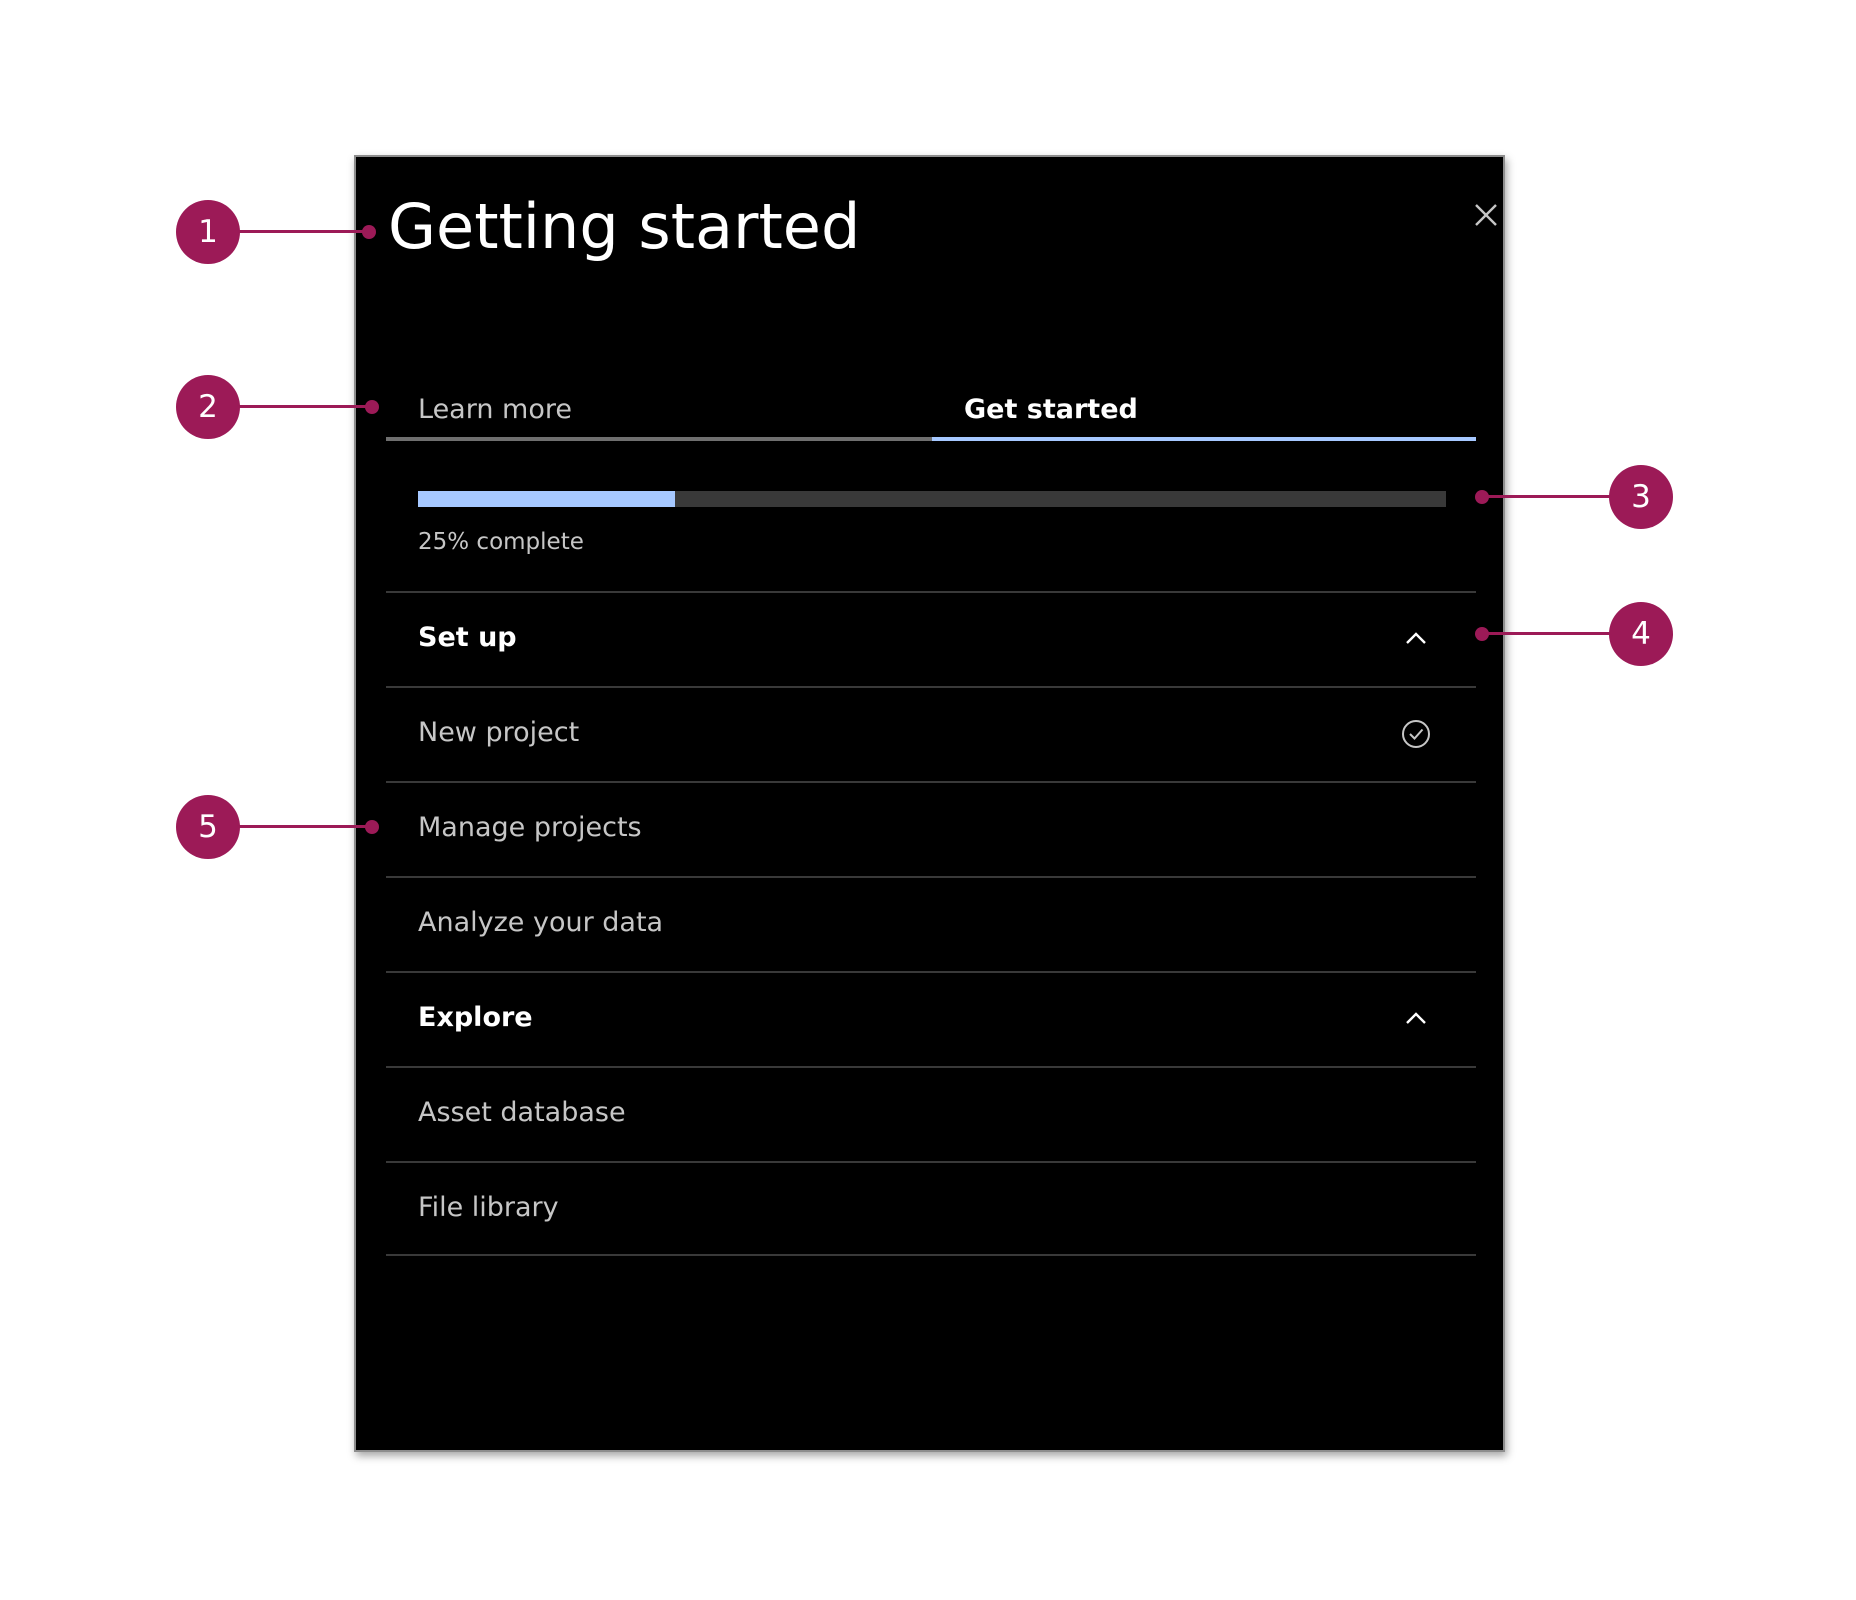 This screenshot has width=1856, height=1600. Describe the element at coordinates (530, 827) in the screenshot. I see `list-item-label: Manage projects` at that location.